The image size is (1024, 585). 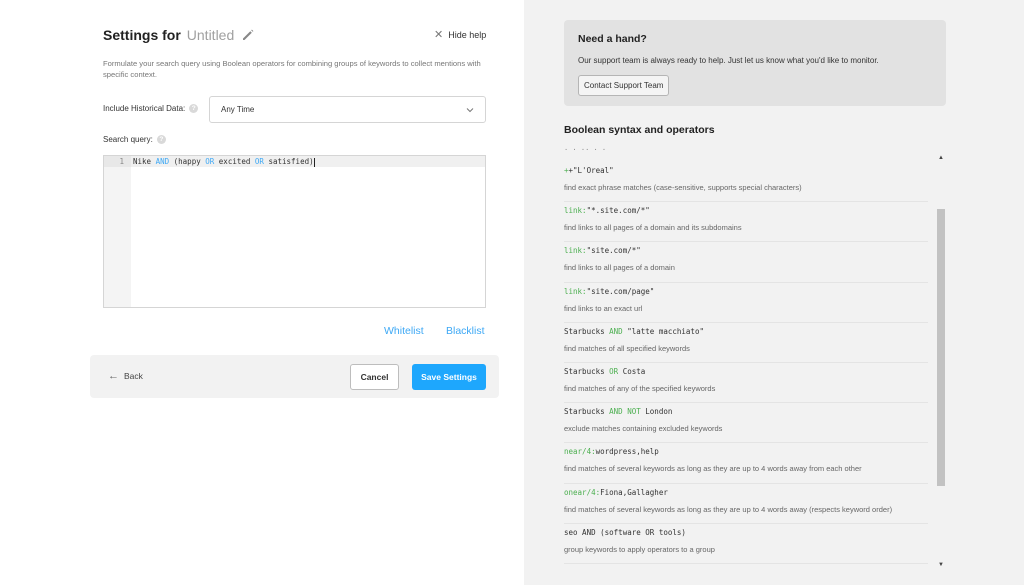 What do you see at coordinates (374, 377) in the screenshot?
I see `cancel-button: Cancel` at bounding box center [374, 377].